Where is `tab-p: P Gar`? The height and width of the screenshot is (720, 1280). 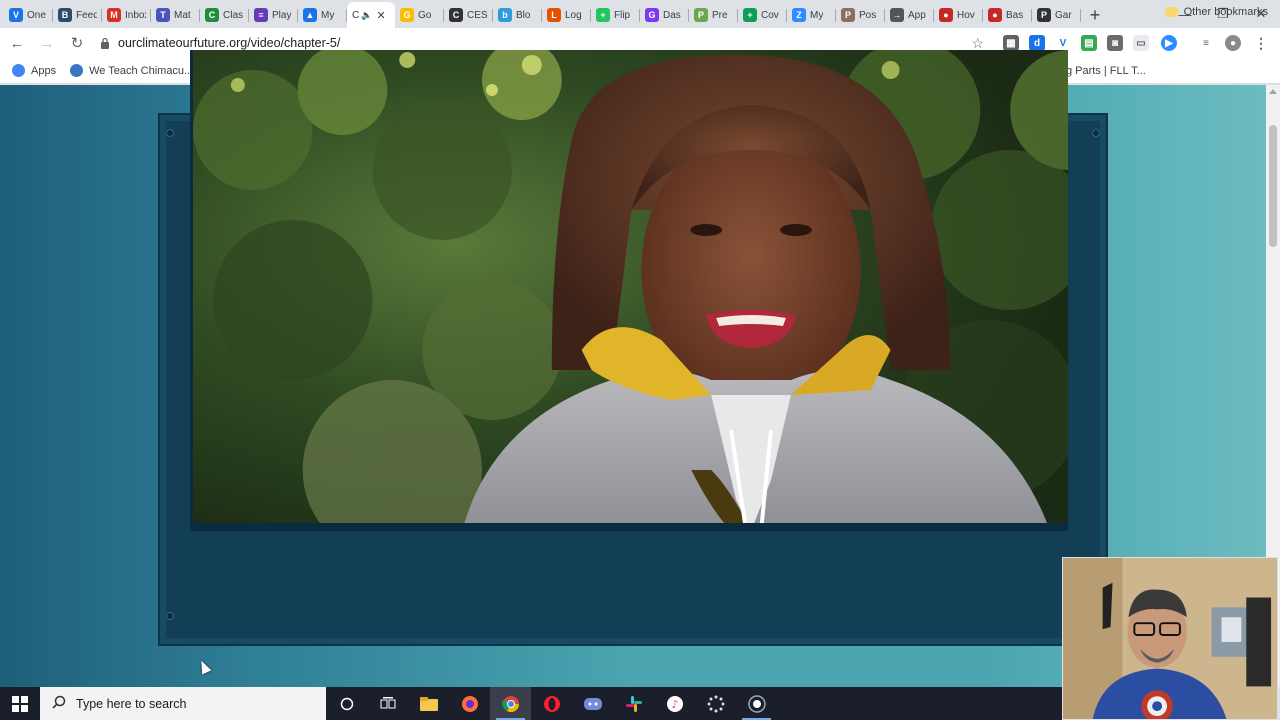
tab-p: P Gar is located at coordinates (1056, 15).